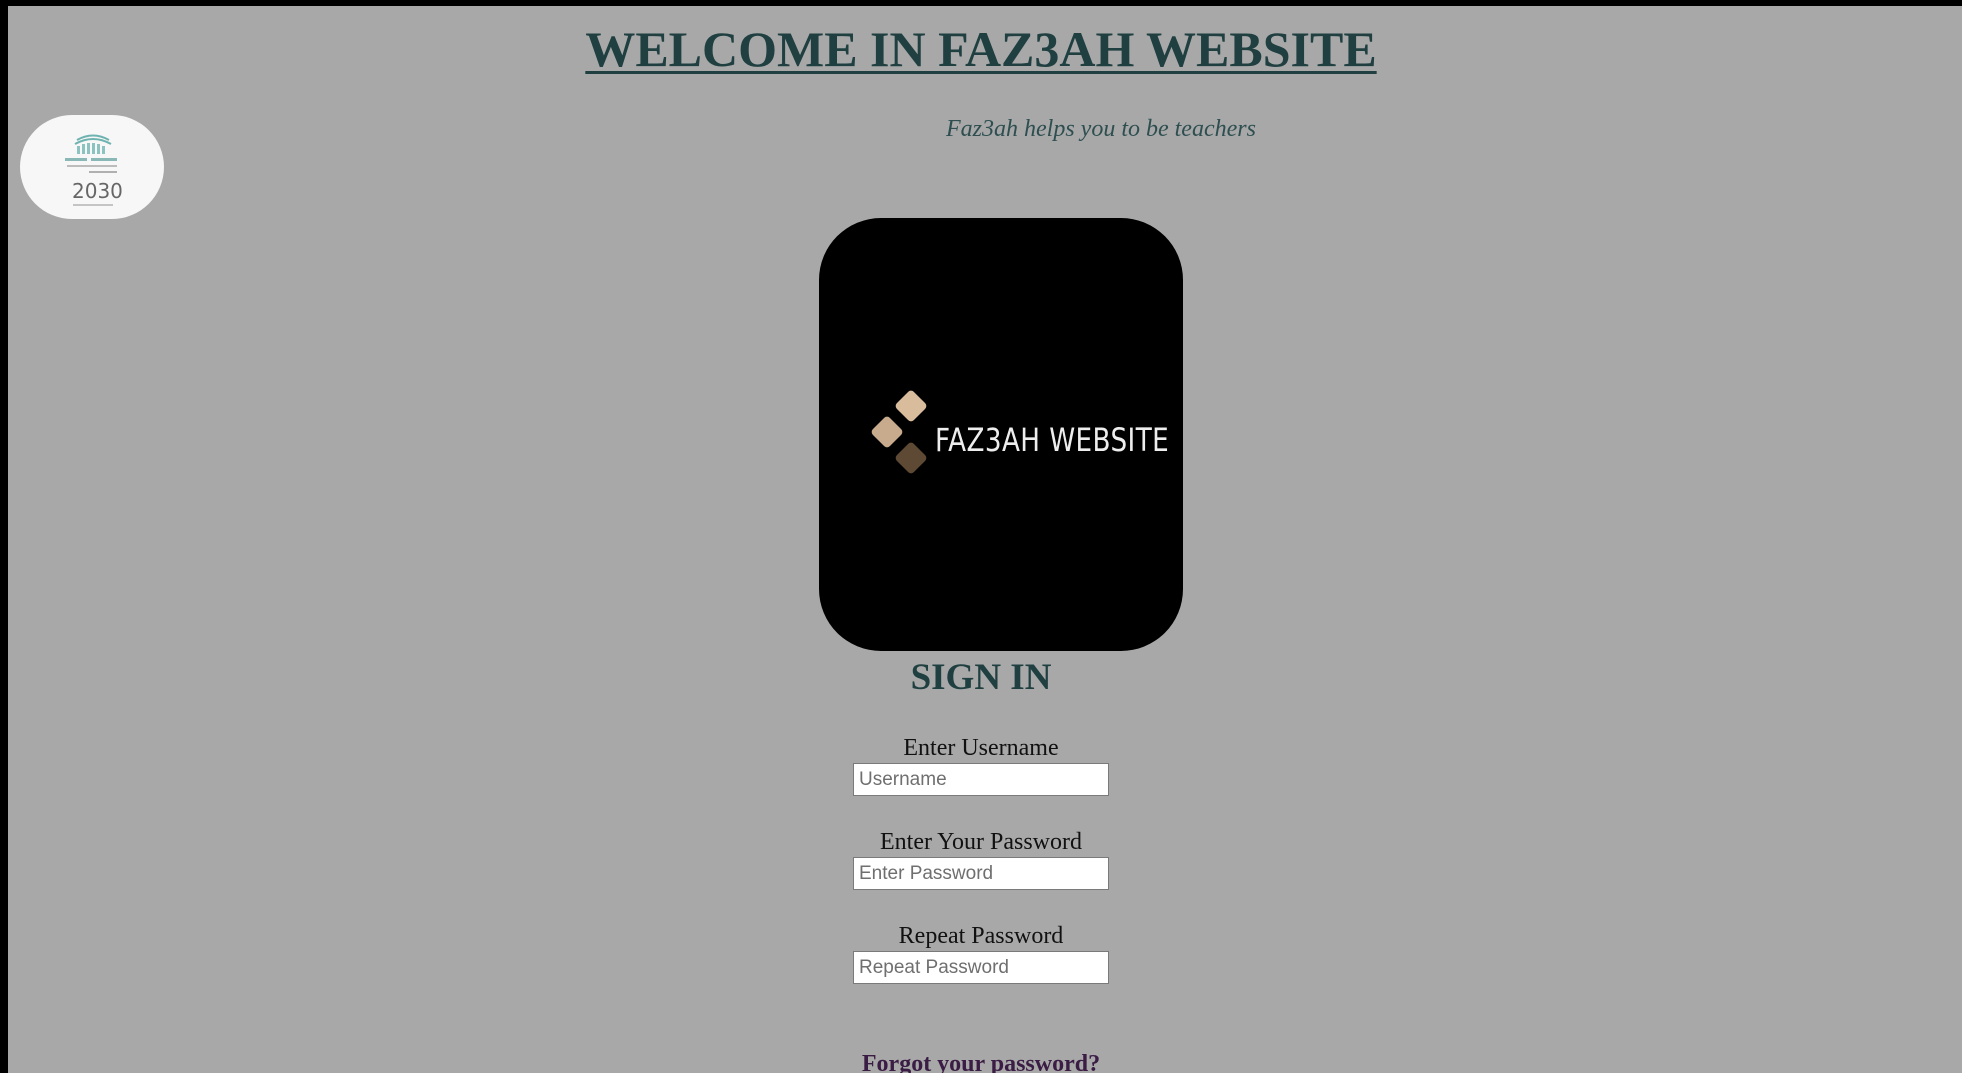  What do you see at coordinates (981, 779) in the screenshot?
I see `username-input` at bounding box center [981, 779].